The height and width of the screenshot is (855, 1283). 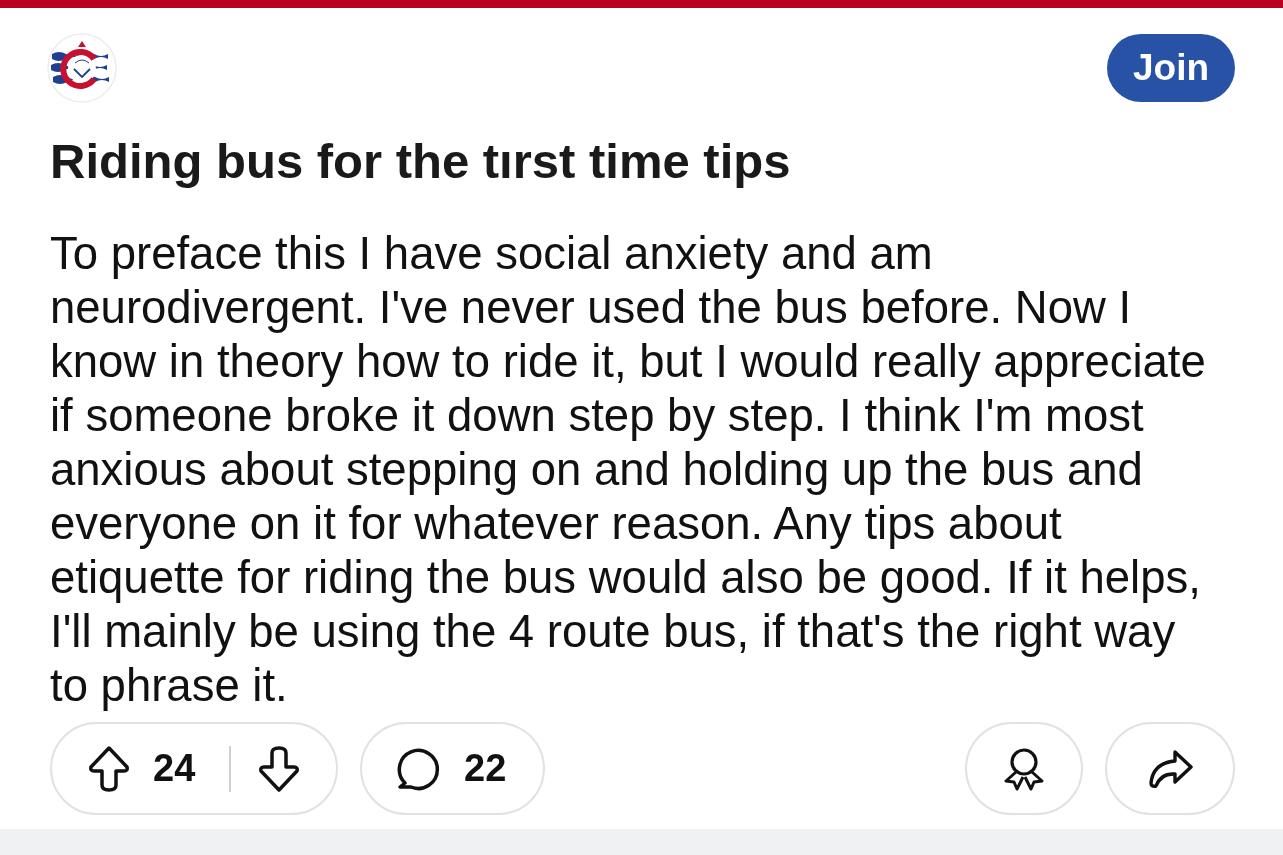 I want to click on join-button: Join, so click(x=1171, y=68).